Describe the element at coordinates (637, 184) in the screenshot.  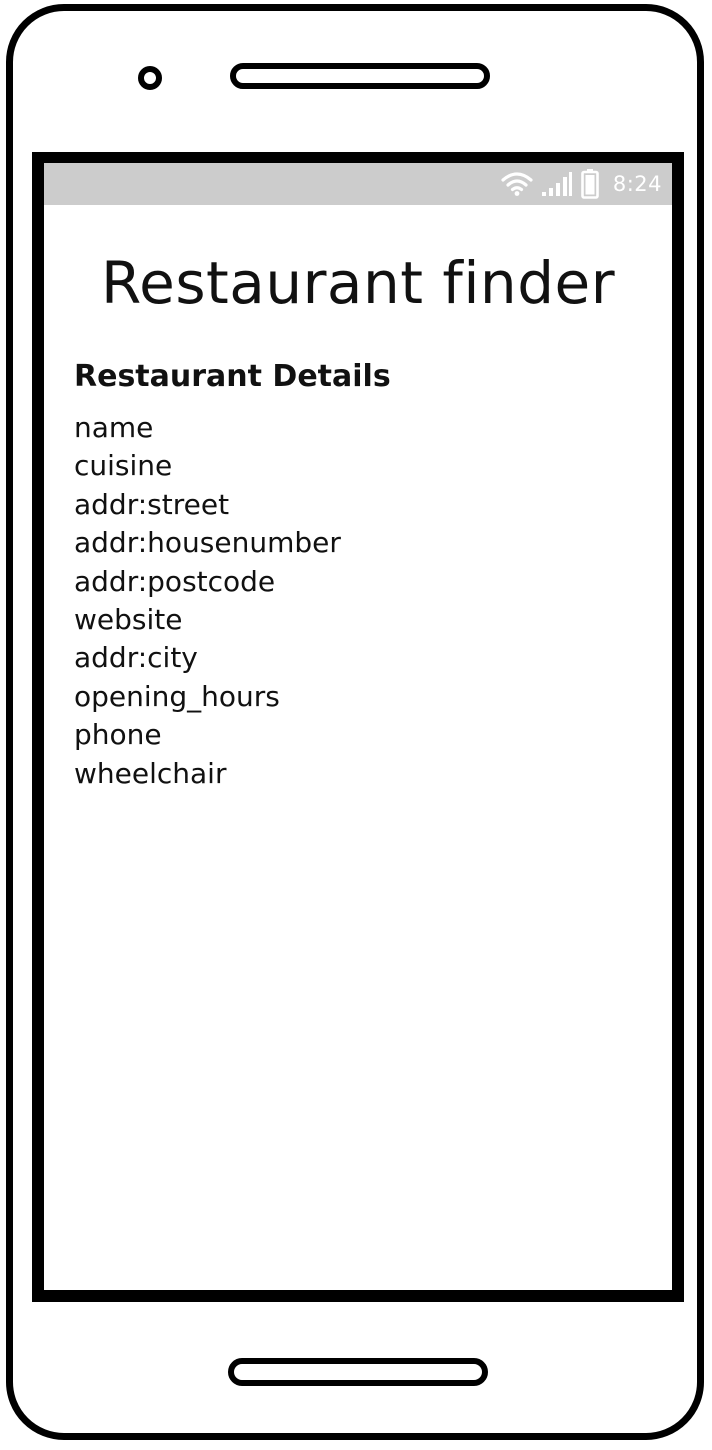
I see `status-time: 8:24` at that location.